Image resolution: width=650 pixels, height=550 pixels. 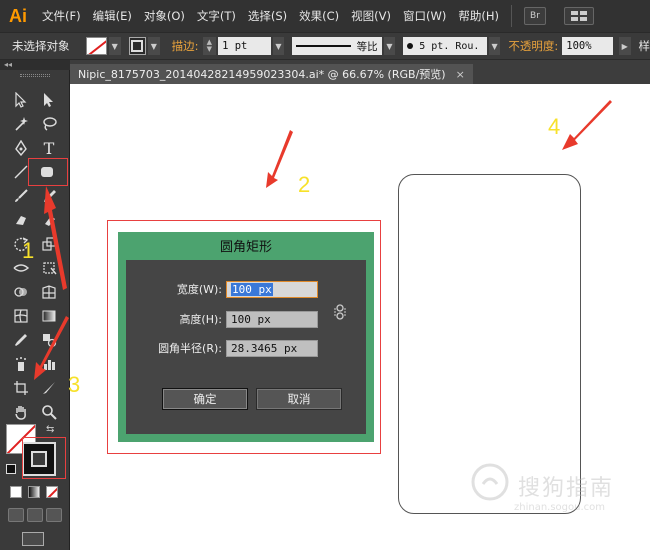 I want to click on stroke-swatch, so click(x=137, y=46).